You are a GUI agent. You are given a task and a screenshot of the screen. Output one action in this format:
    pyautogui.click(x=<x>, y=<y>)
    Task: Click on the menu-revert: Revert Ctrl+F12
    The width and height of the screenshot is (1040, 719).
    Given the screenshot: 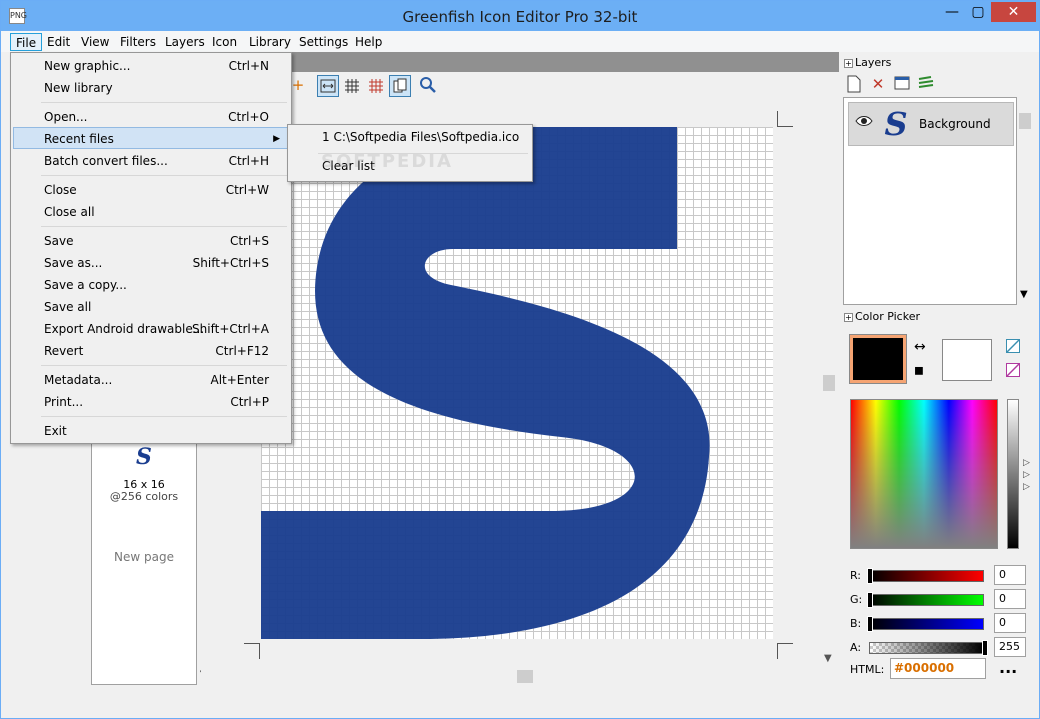 What is the action you would take?
    pyautogui.click(x=151, y=351)
    